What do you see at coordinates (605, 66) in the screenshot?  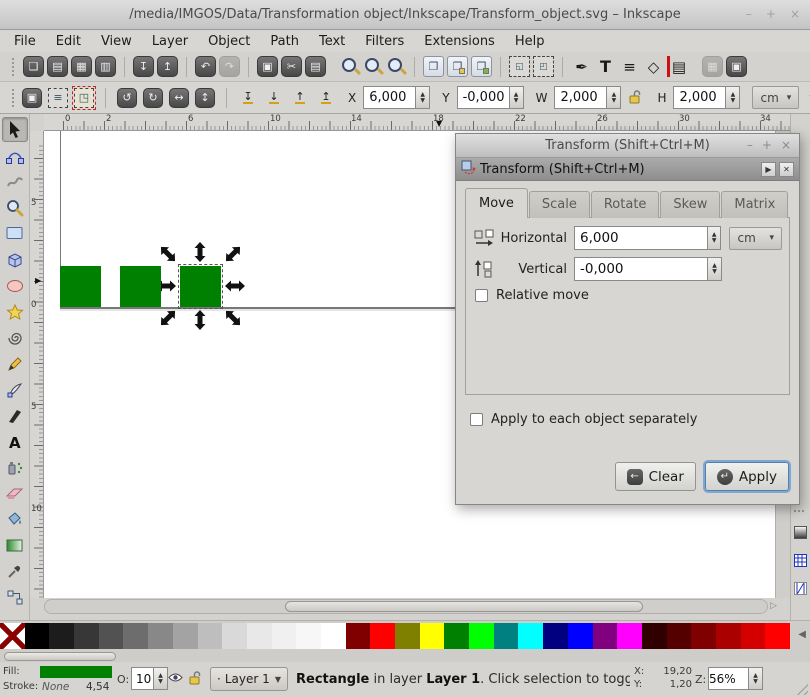 I see `text-dialog-icon: T` at bounding box center [605, 66].